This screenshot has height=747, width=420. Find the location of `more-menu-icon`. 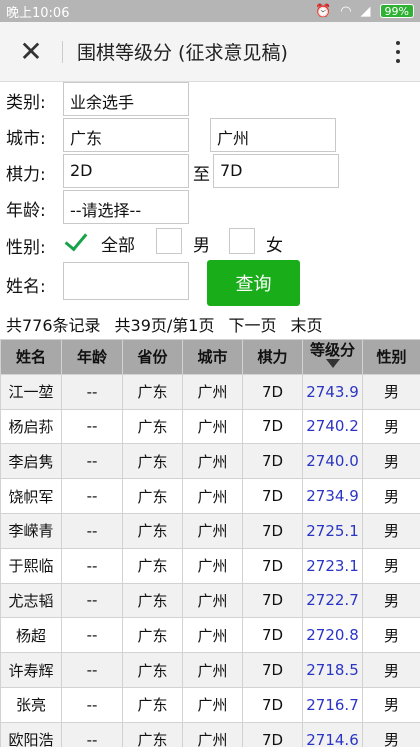

more-menu-icon is located at coordinates (398, 52).